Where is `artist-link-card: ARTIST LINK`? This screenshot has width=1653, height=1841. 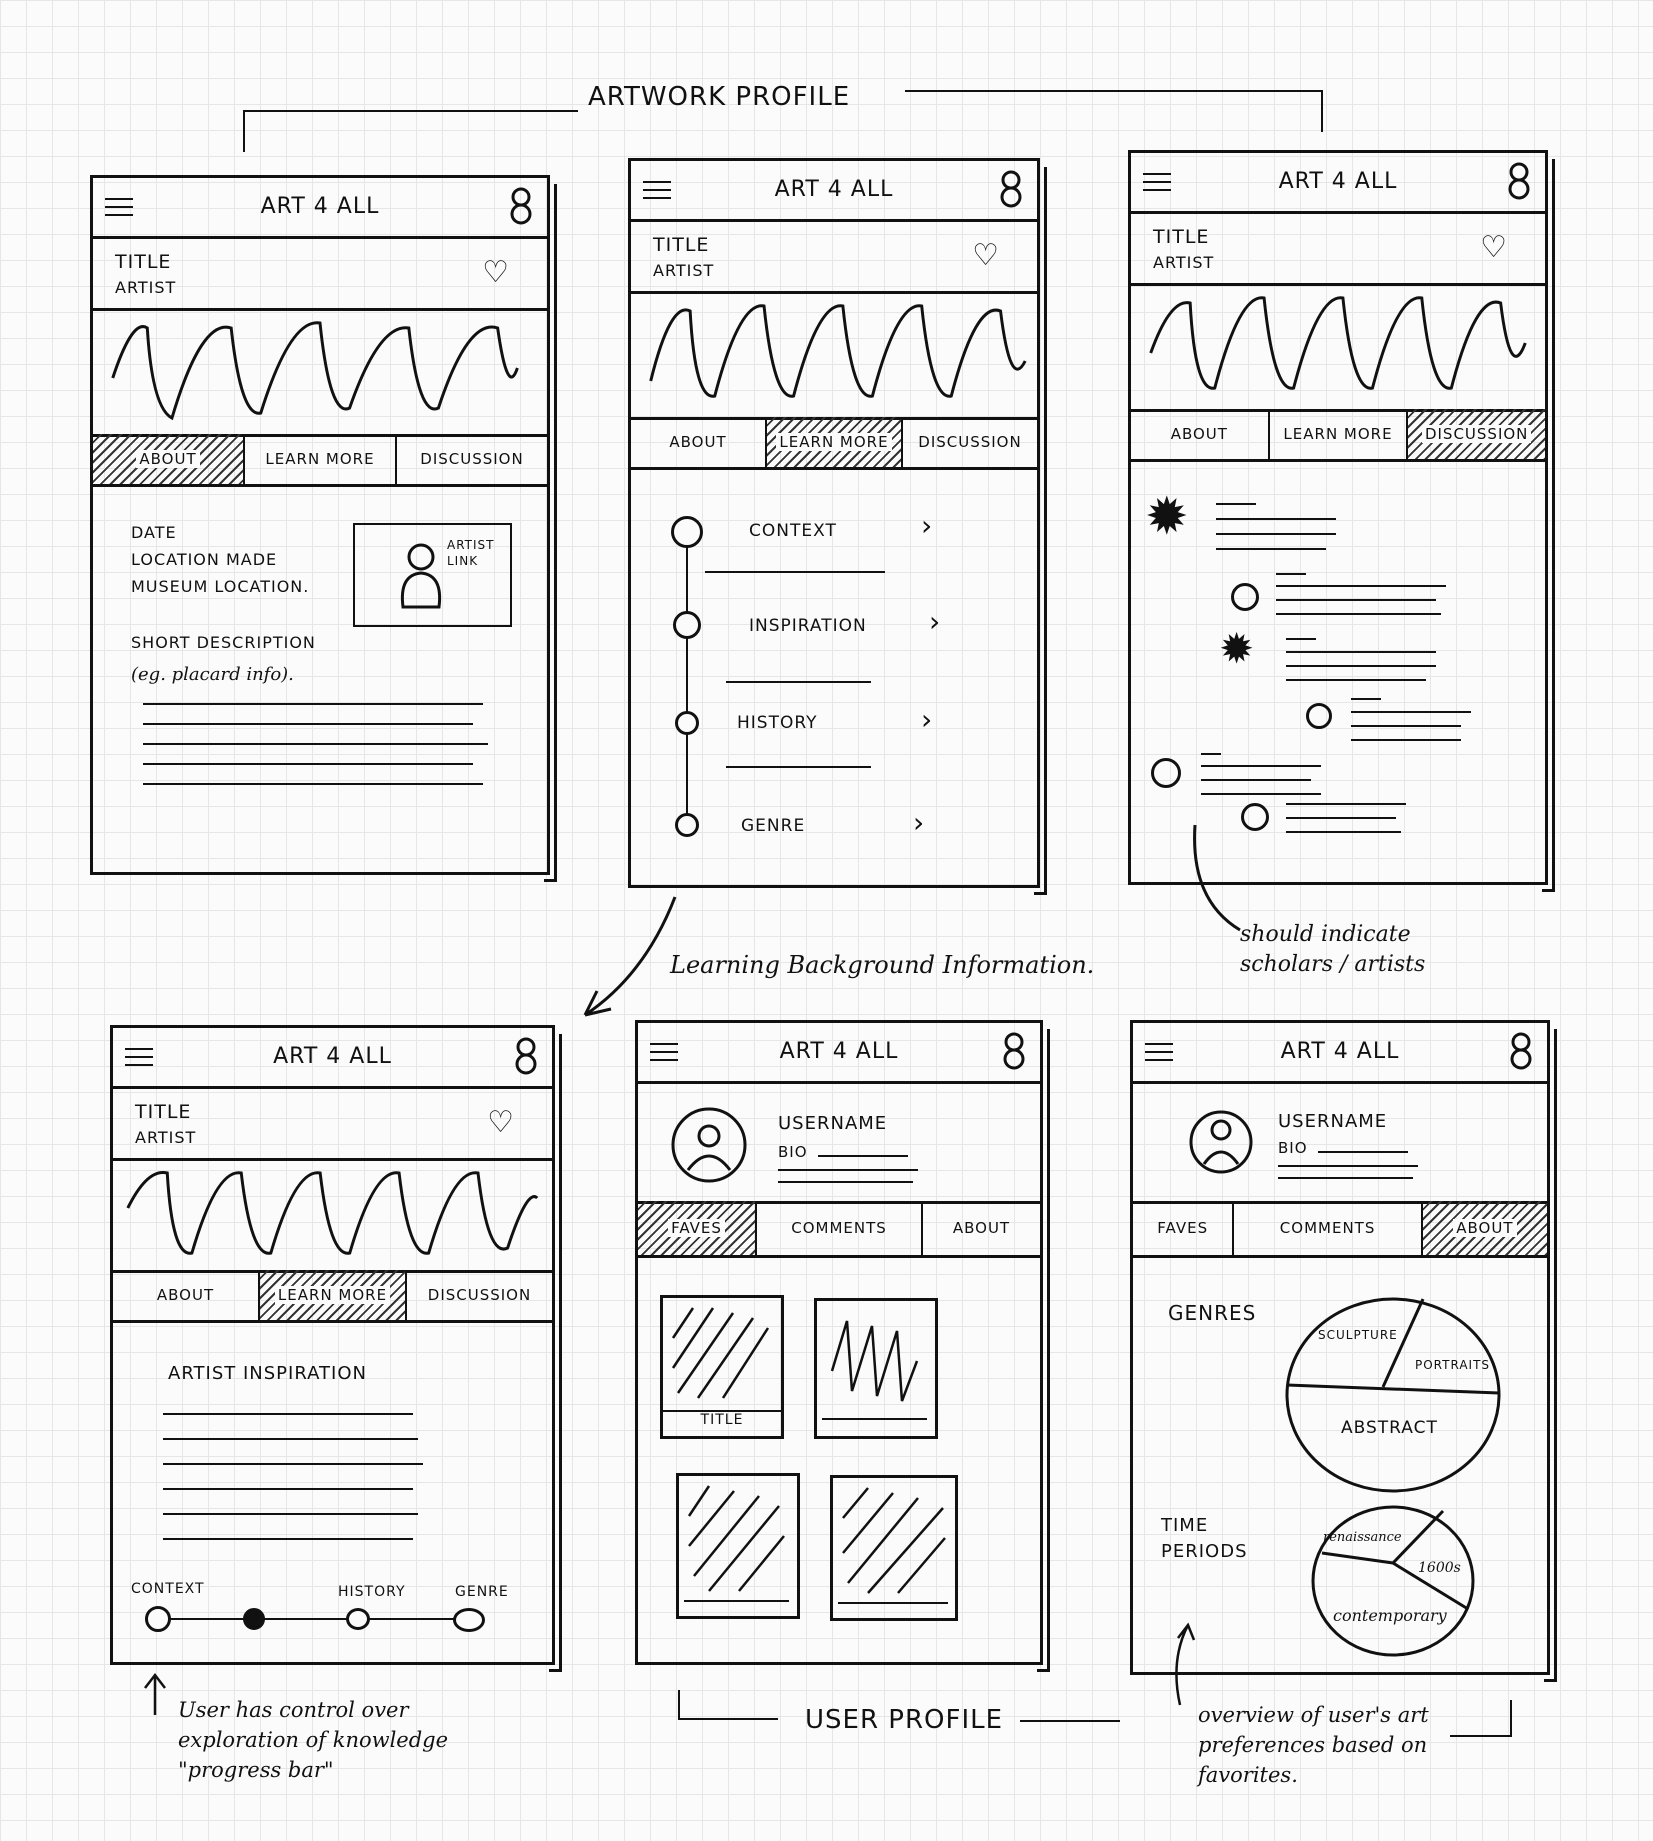
artist-link-card: ARTIST LINK is located at coordinates (432, 575).